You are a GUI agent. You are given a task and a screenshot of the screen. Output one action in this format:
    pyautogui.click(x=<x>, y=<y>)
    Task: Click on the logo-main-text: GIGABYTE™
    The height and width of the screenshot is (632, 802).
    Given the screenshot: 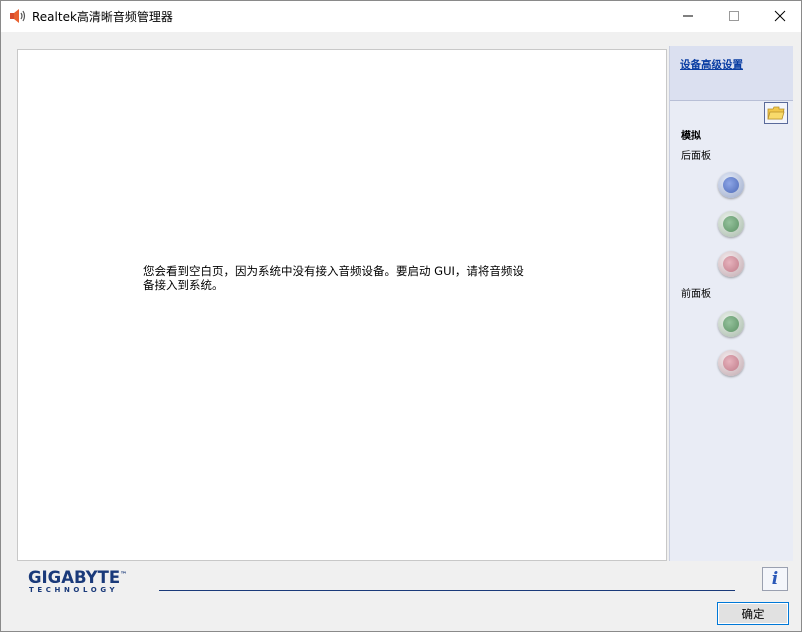 What is the action you would take?
    pyautogui.click(x=78, y=577)
    